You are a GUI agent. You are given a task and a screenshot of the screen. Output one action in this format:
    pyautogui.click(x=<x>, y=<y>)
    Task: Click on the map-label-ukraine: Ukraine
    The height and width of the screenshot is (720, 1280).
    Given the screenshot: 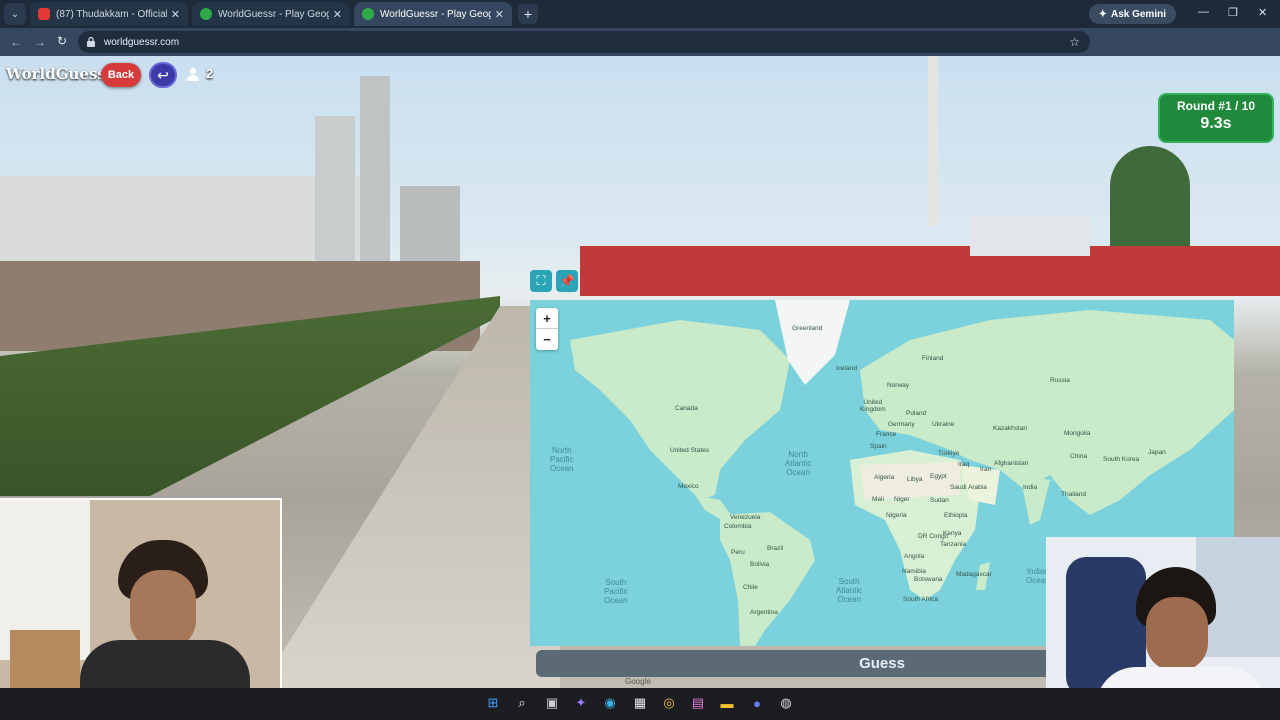 What is the action you would take?
    pyautogui.click(x=943, y=424)
    